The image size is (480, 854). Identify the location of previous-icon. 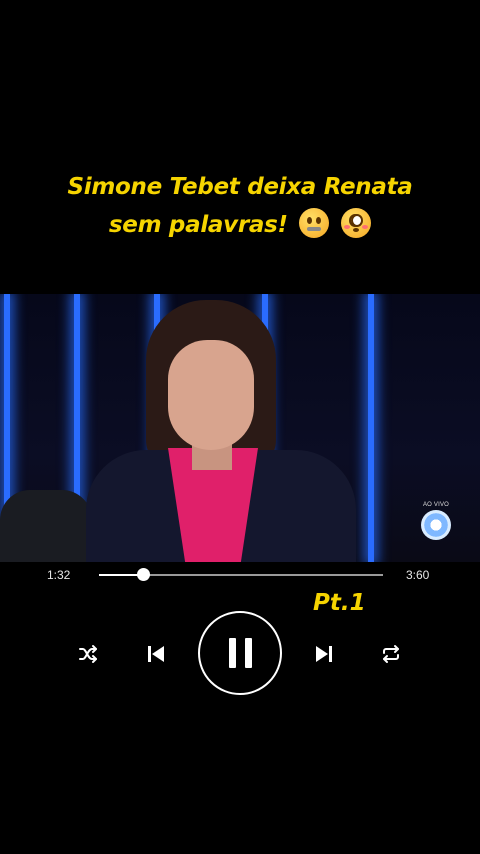
(156, 654).